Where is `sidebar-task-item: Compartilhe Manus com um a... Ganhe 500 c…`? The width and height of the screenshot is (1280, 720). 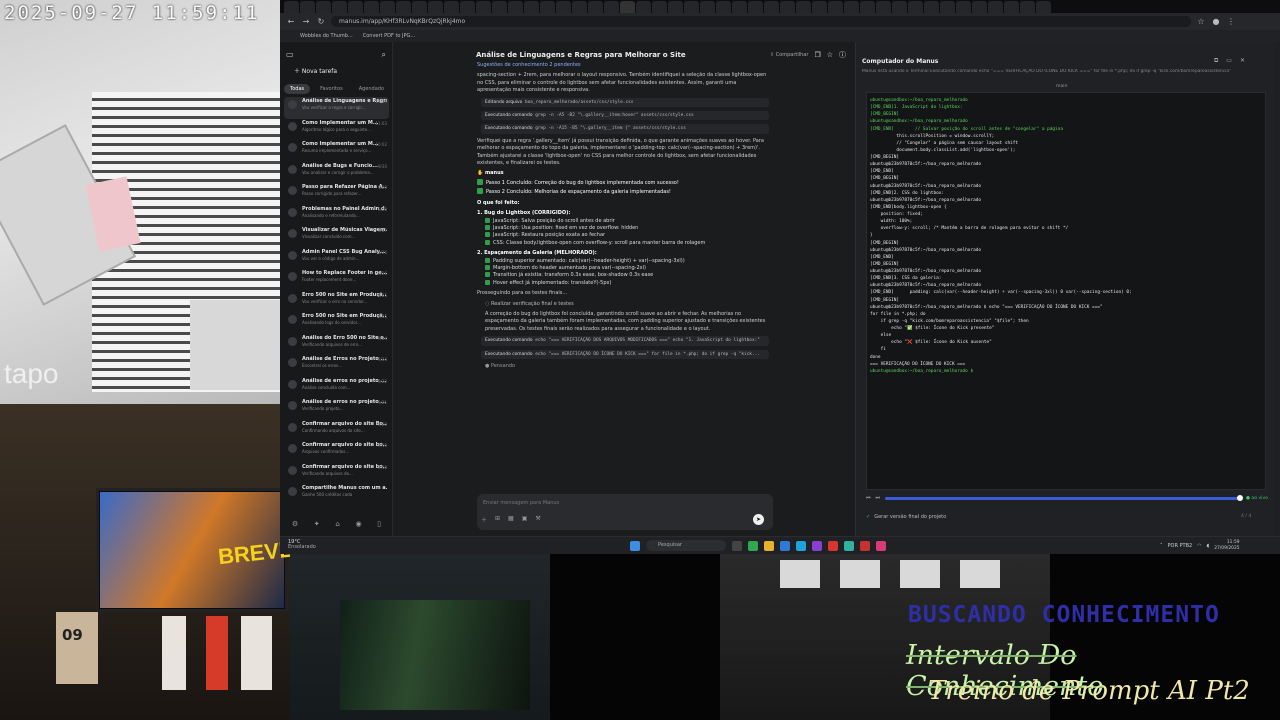 sidebar-task-item: Compartilhe Manus com um a... Ganhe 500 c… is located at coordinates (336, 495).